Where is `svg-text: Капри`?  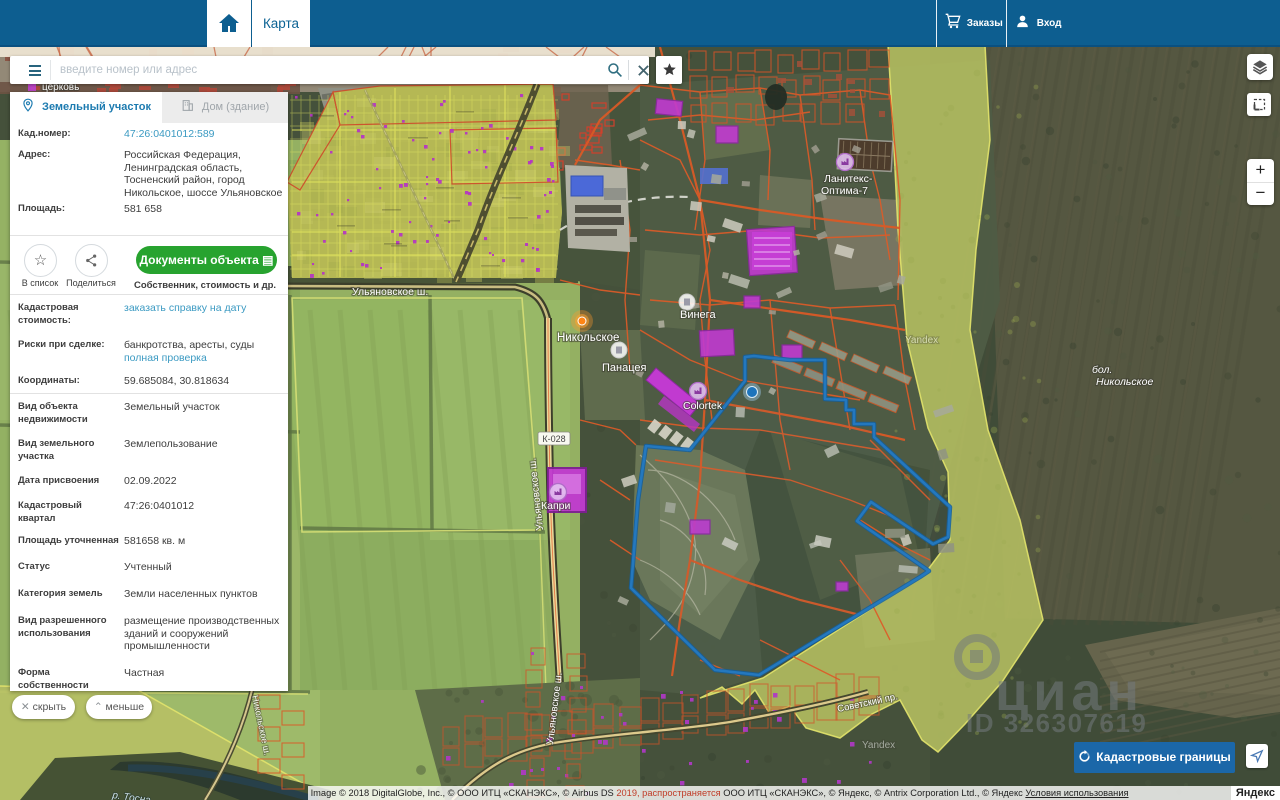 svg-text: Капри is located at coordinates (555, 506).